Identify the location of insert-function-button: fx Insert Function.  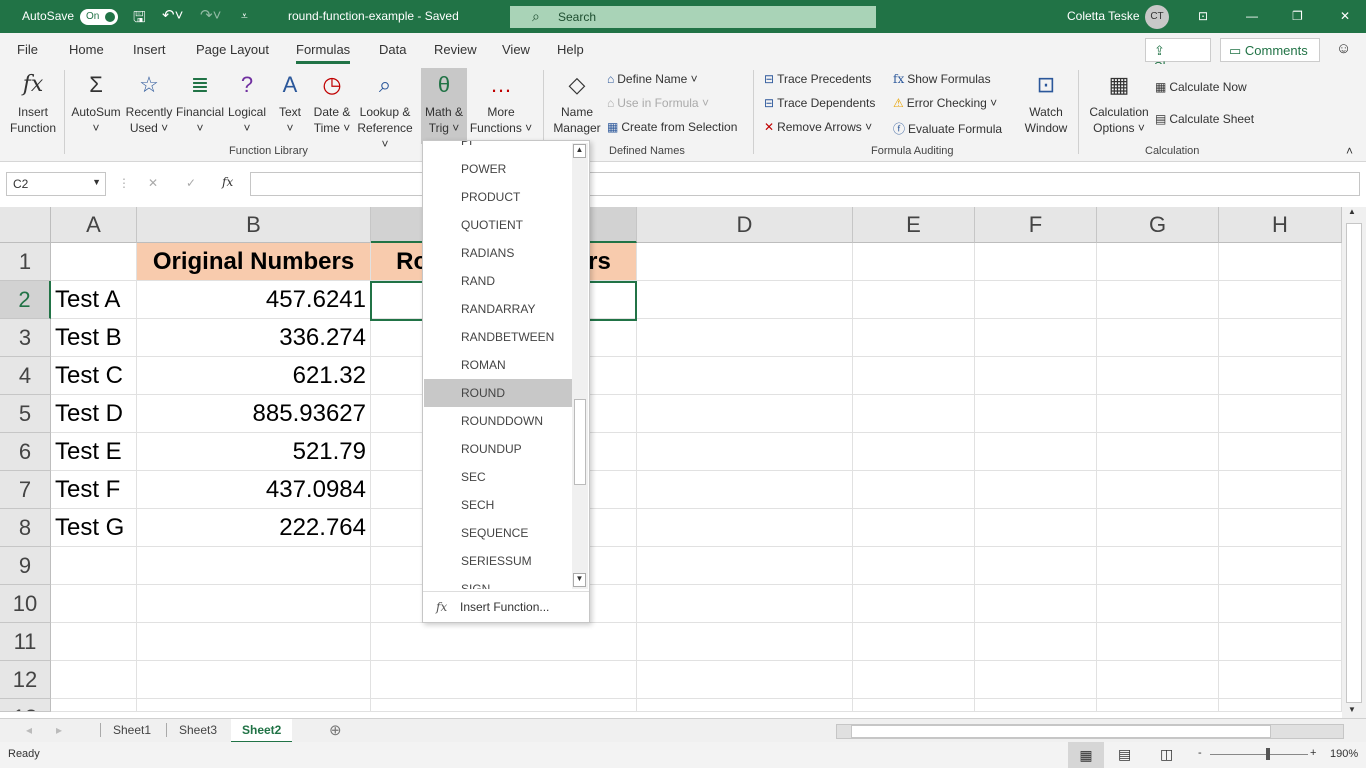
(33, 102).